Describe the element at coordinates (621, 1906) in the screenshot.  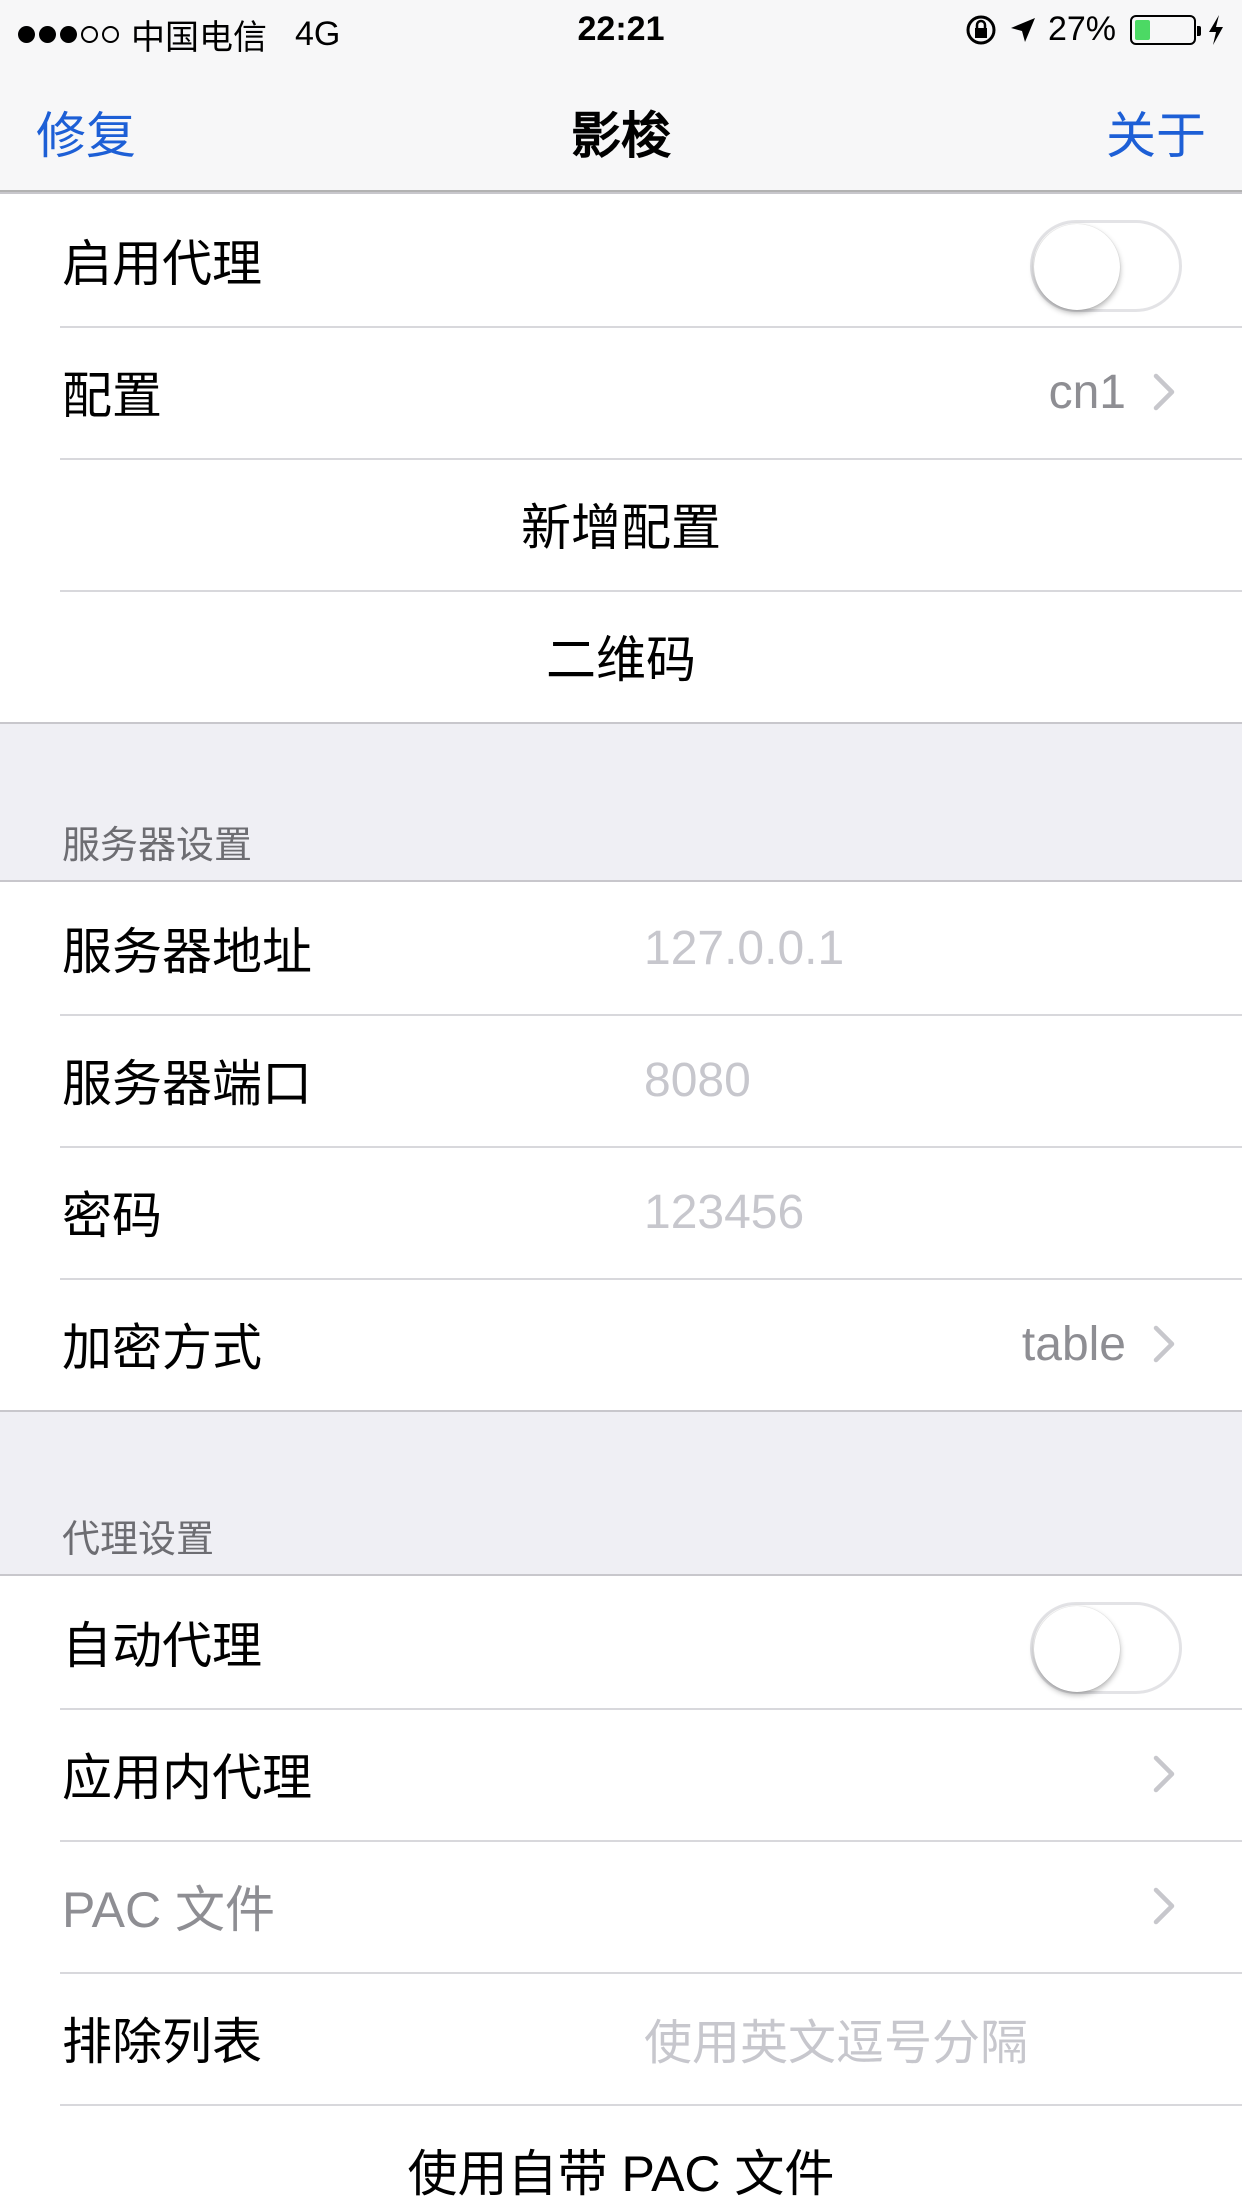
I see `pac-file-row: PAC 文件` at that location.